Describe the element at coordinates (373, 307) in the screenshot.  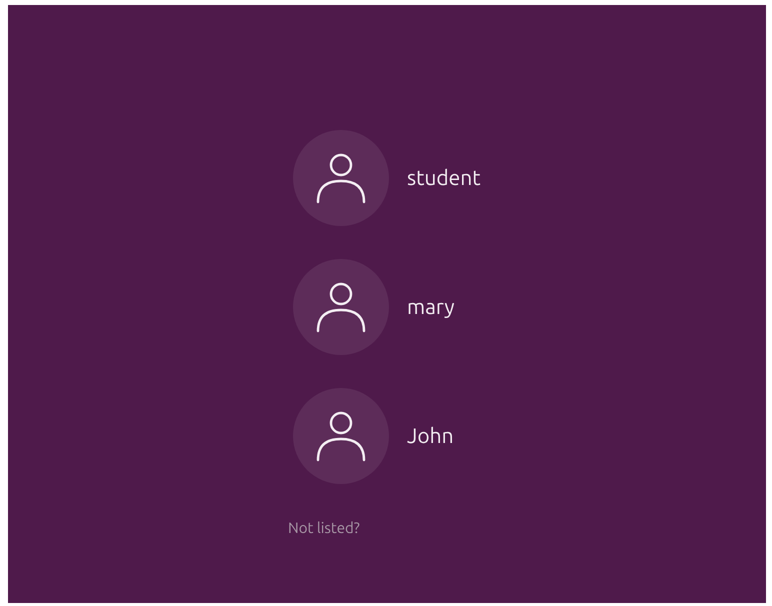
I see `user-entry: mary` at that location.